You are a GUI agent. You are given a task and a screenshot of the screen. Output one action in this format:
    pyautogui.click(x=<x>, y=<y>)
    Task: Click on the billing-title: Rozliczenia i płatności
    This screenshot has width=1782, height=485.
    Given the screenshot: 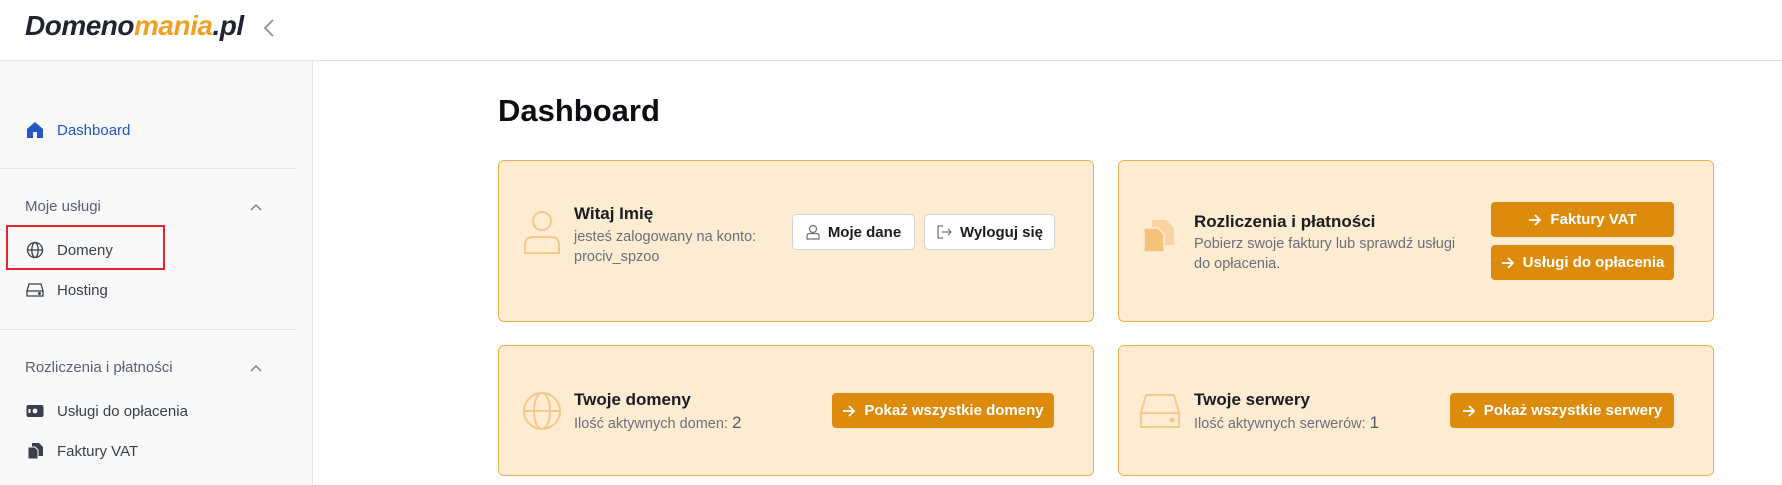 What is the action you would take?
    pyautogui.click(x=1285, y=221)
    